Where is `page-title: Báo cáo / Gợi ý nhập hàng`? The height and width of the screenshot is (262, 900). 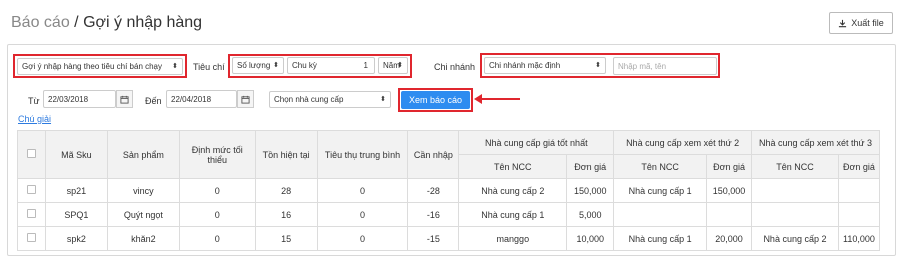
page-title: Báo cáo / Gợi ý nhập hàng is located at coordinates (106, 23).